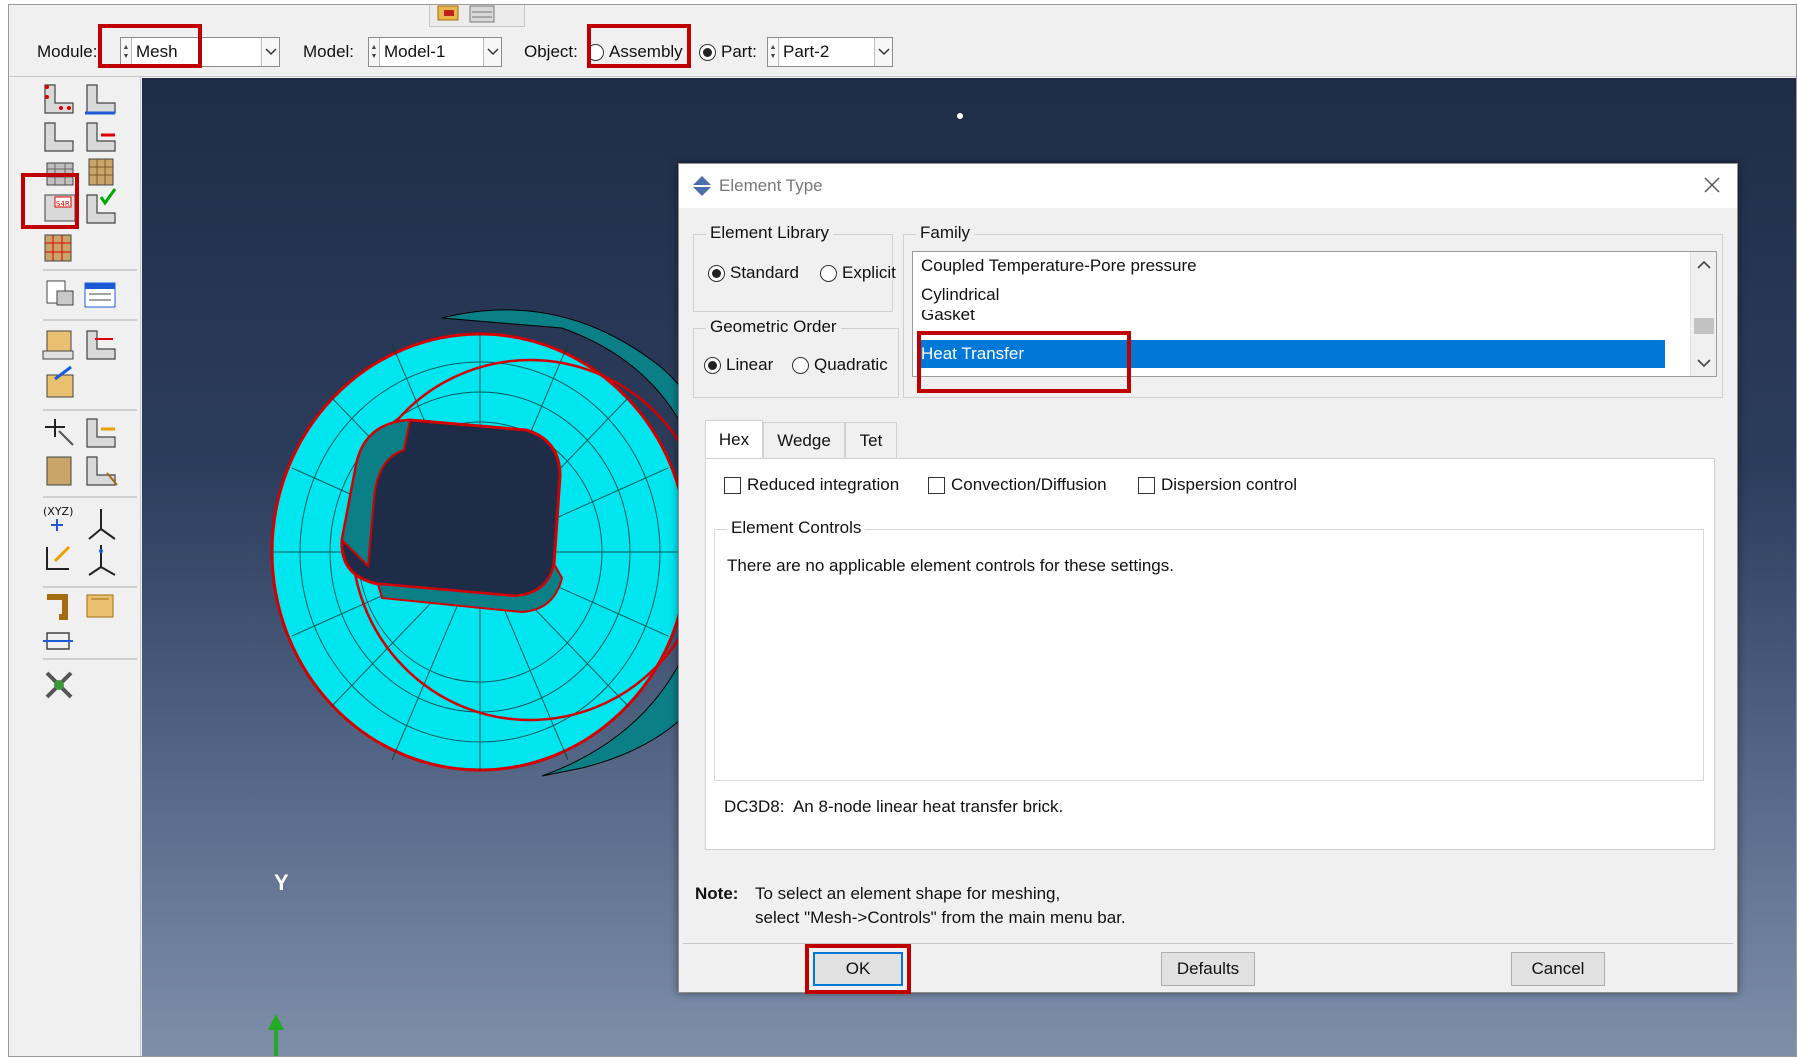 The height and width of the screenshot is (1057, 1797). What do you see at coordinates (59, 471) in the screenshot?
I see `datum-point-icon` at bounding box center [59, 471].